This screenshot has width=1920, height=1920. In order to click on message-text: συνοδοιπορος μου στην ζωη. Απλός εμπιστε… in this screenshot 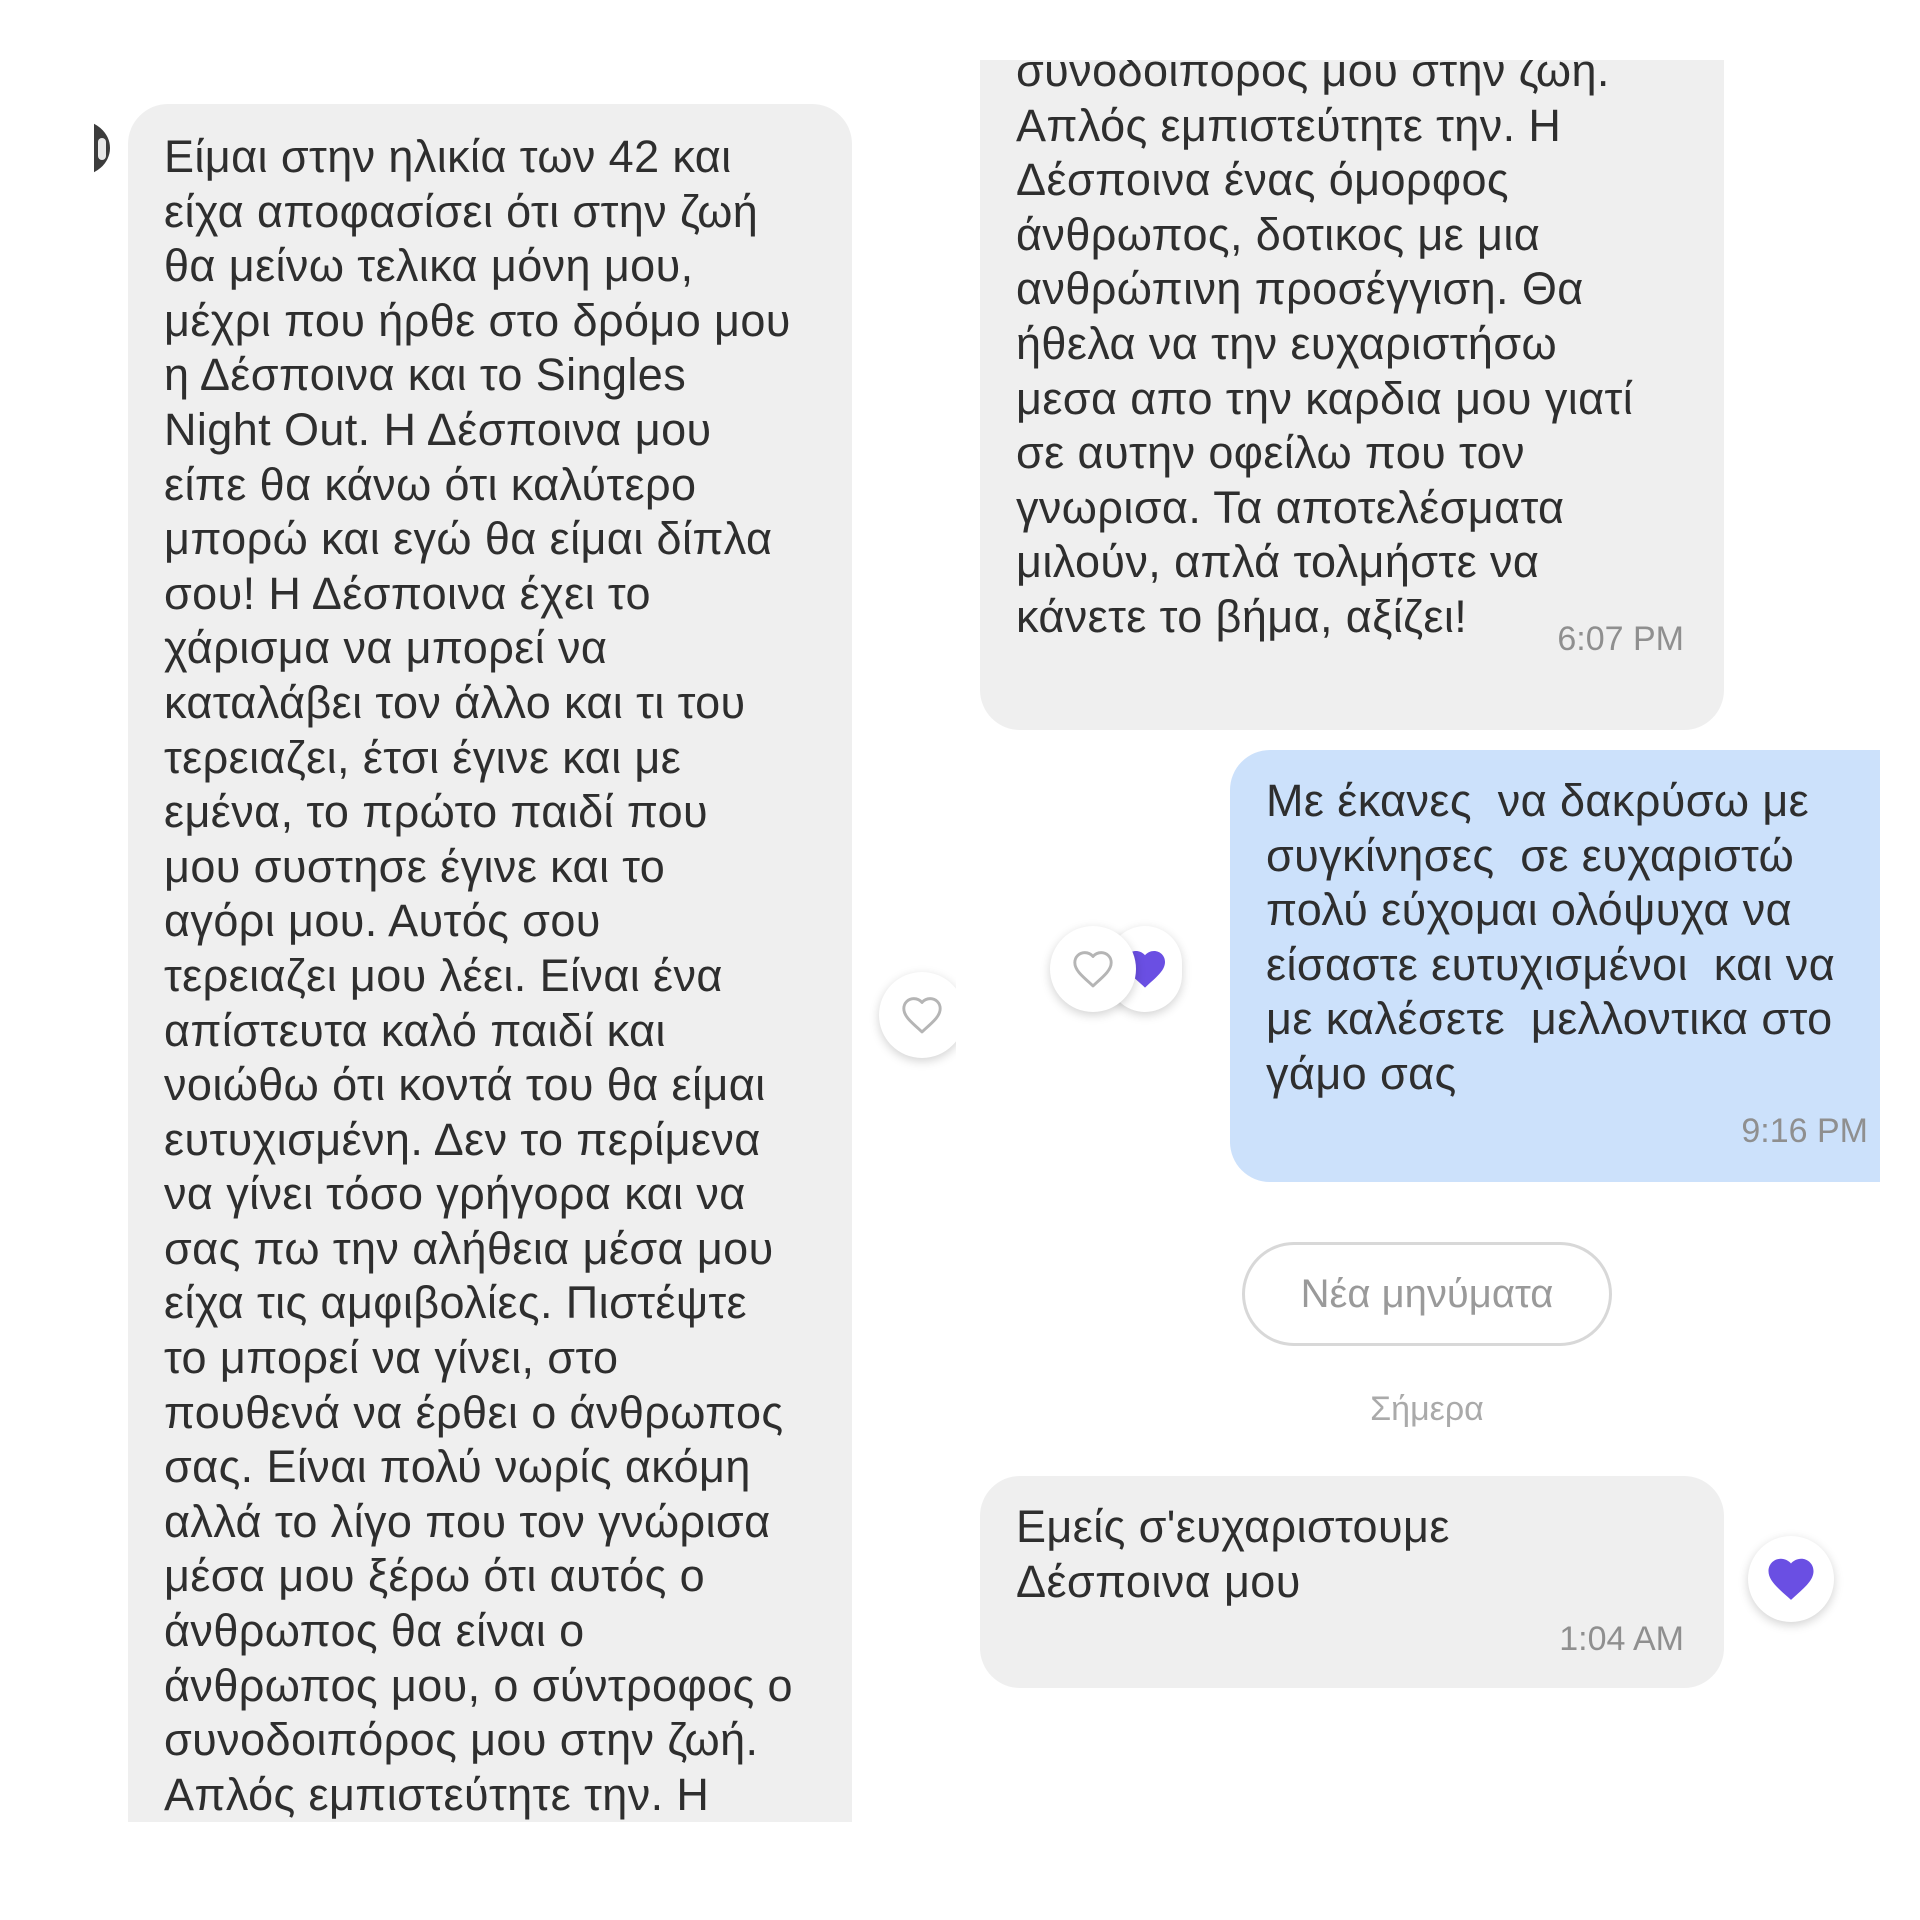, I will do `click(1325, 351)`.